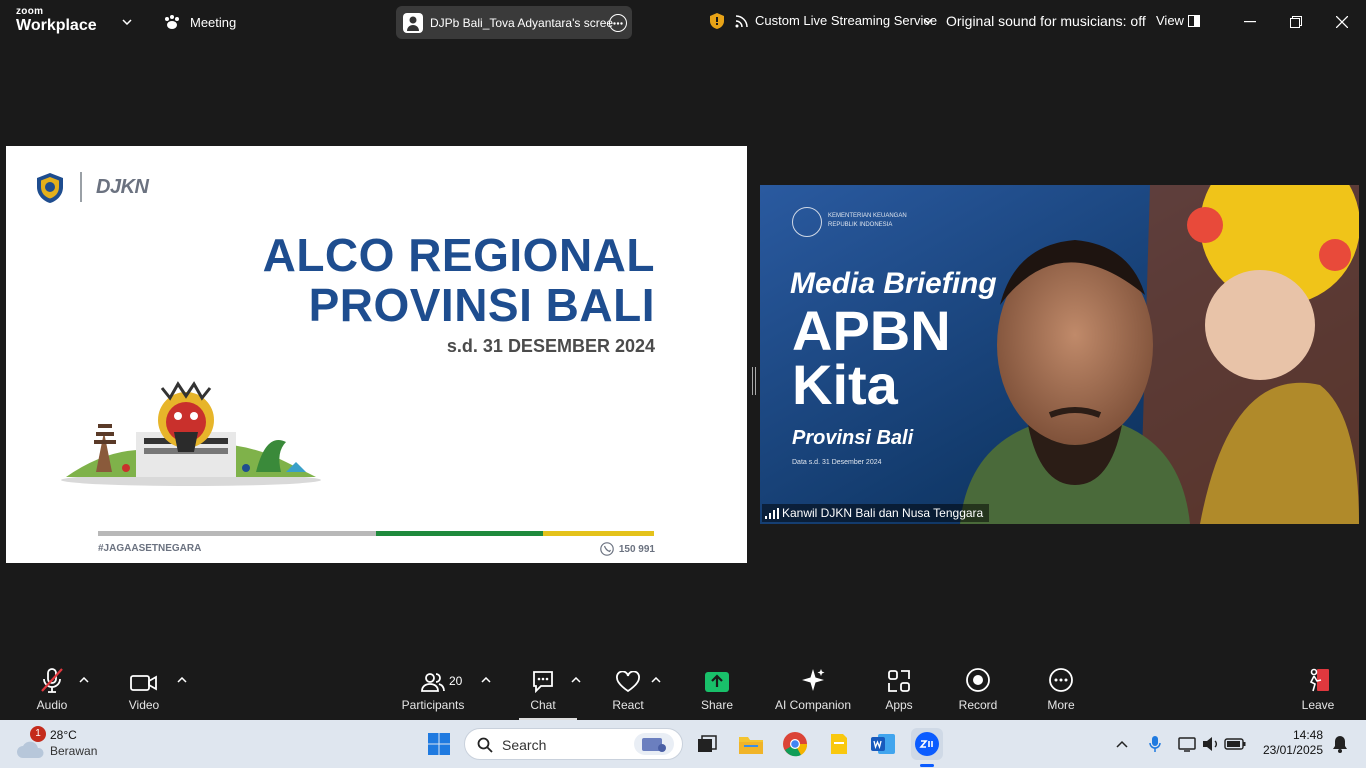 The width and height of the screenshot is (1366, 768). What do you see at coordinates (1296, 22) in the screenshot?
I see `restore-button` at bounding box center [1296, 22].